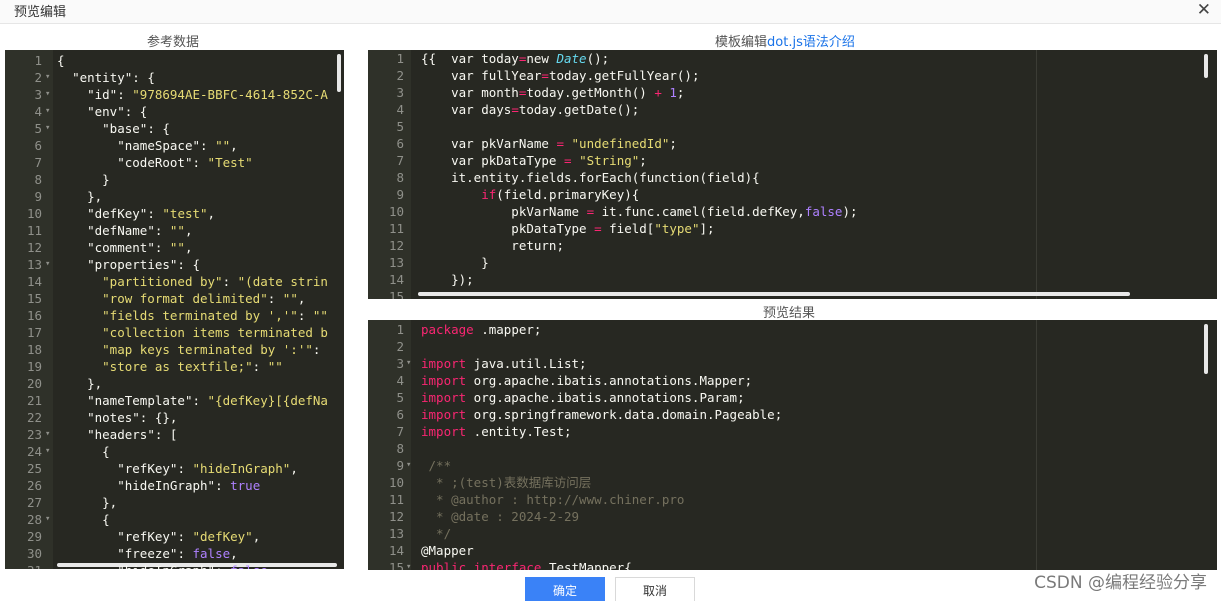 The image size is (1221, 601). What do you see at coordinates (553, 92) in the screenshot?
I see `code-text: var month=today.getMonth() + 1;` at bounding box center [553, 92].